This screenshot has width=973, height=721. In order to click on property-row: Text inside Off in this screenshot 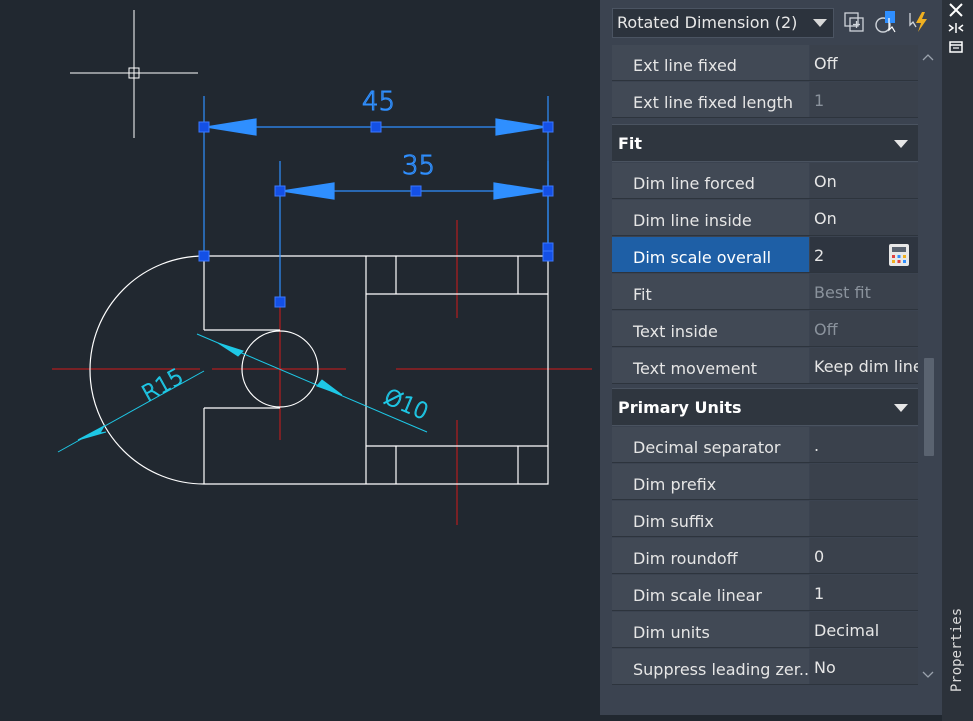, I will do `click(765, 329)`.